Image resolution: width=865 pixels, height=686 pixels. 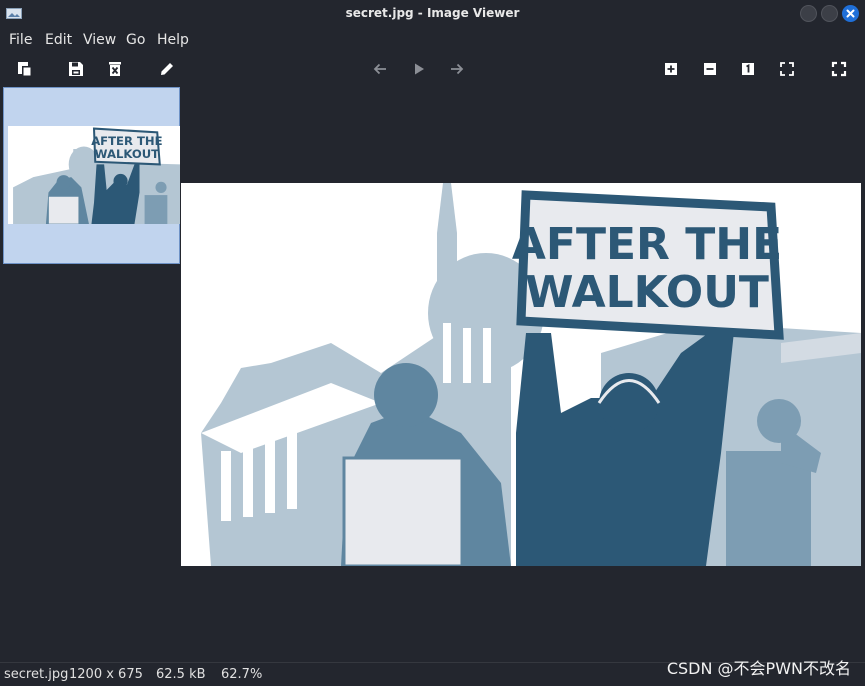 I want to click on zoom-out-button, so click(x=710, y=69).